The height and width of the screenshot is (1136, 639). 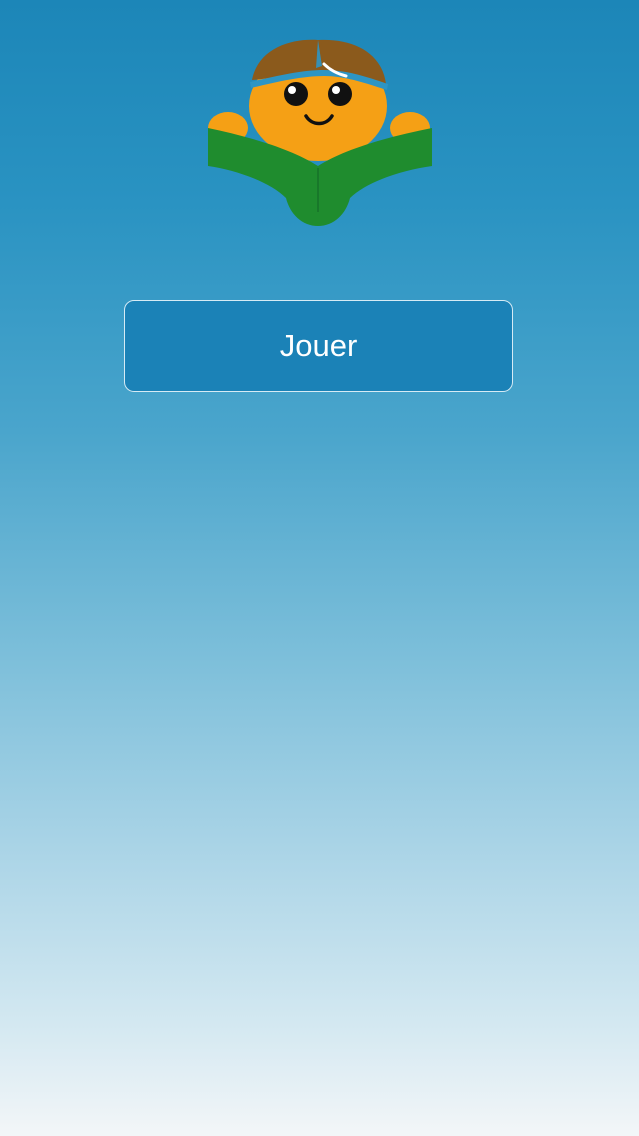 I want to click on logo, so click(x=320, y=131).